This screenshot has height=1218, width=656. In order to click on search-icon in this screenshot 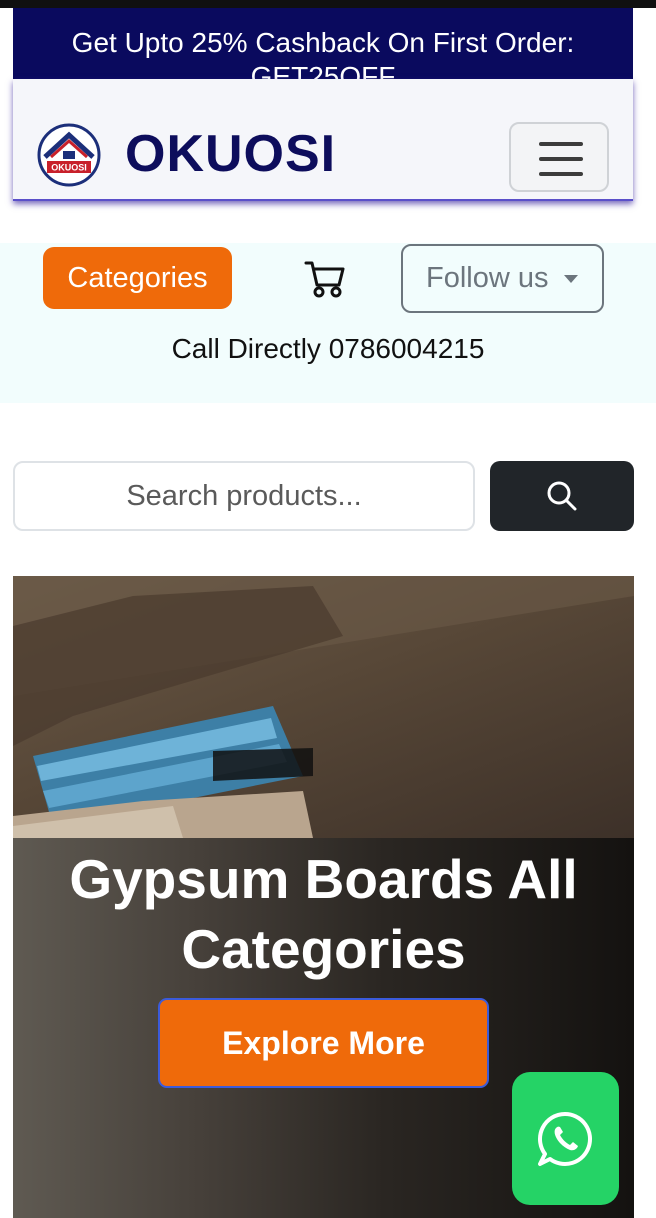, I will do `click(562, 496)`.